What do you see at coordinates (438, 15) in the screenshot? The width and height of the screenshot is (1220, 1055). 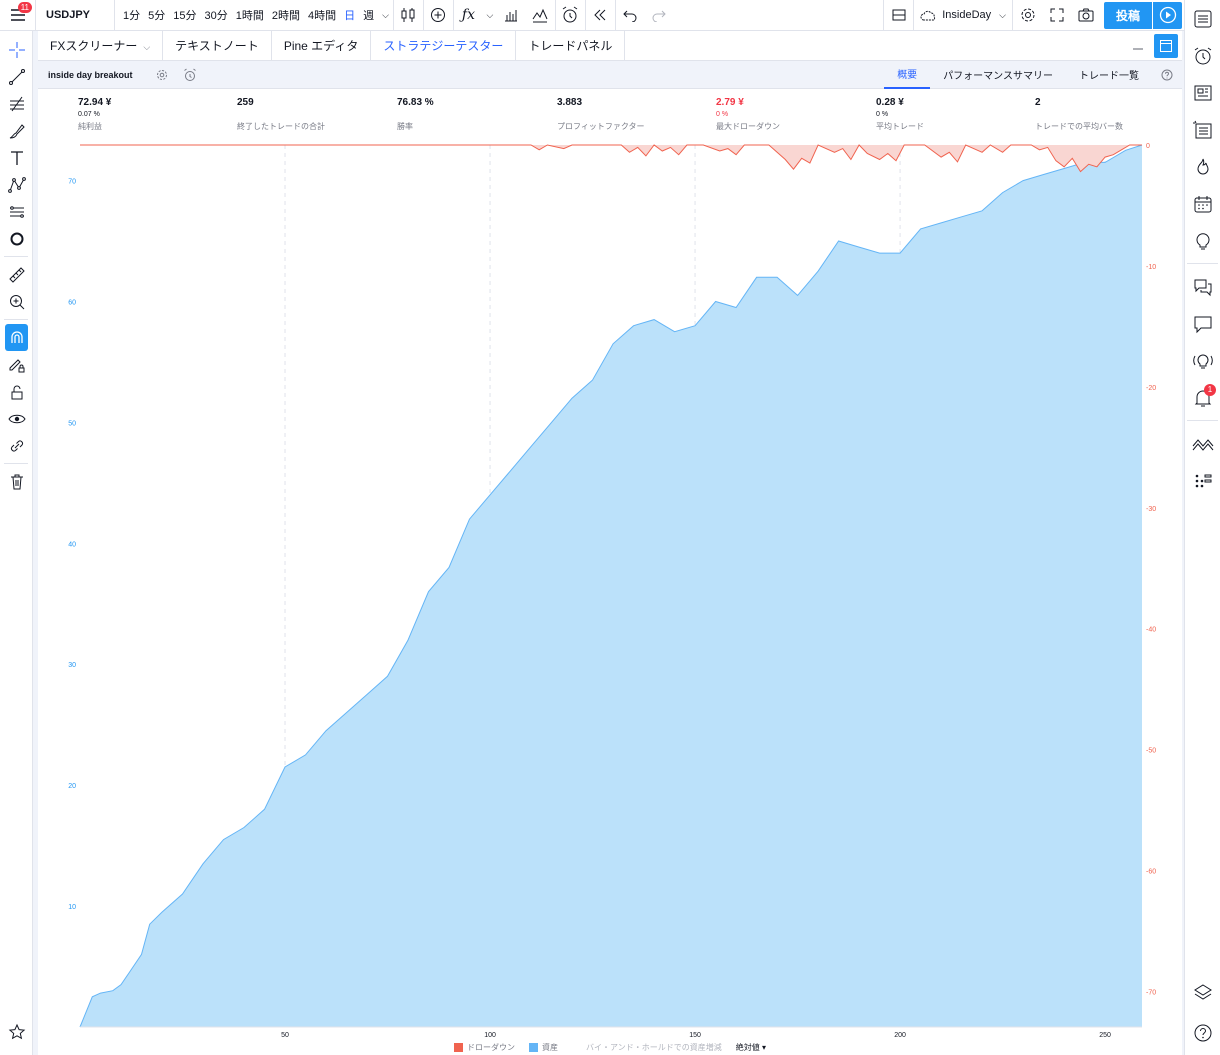 I see `compare-button` at bounding box center [438, 15].